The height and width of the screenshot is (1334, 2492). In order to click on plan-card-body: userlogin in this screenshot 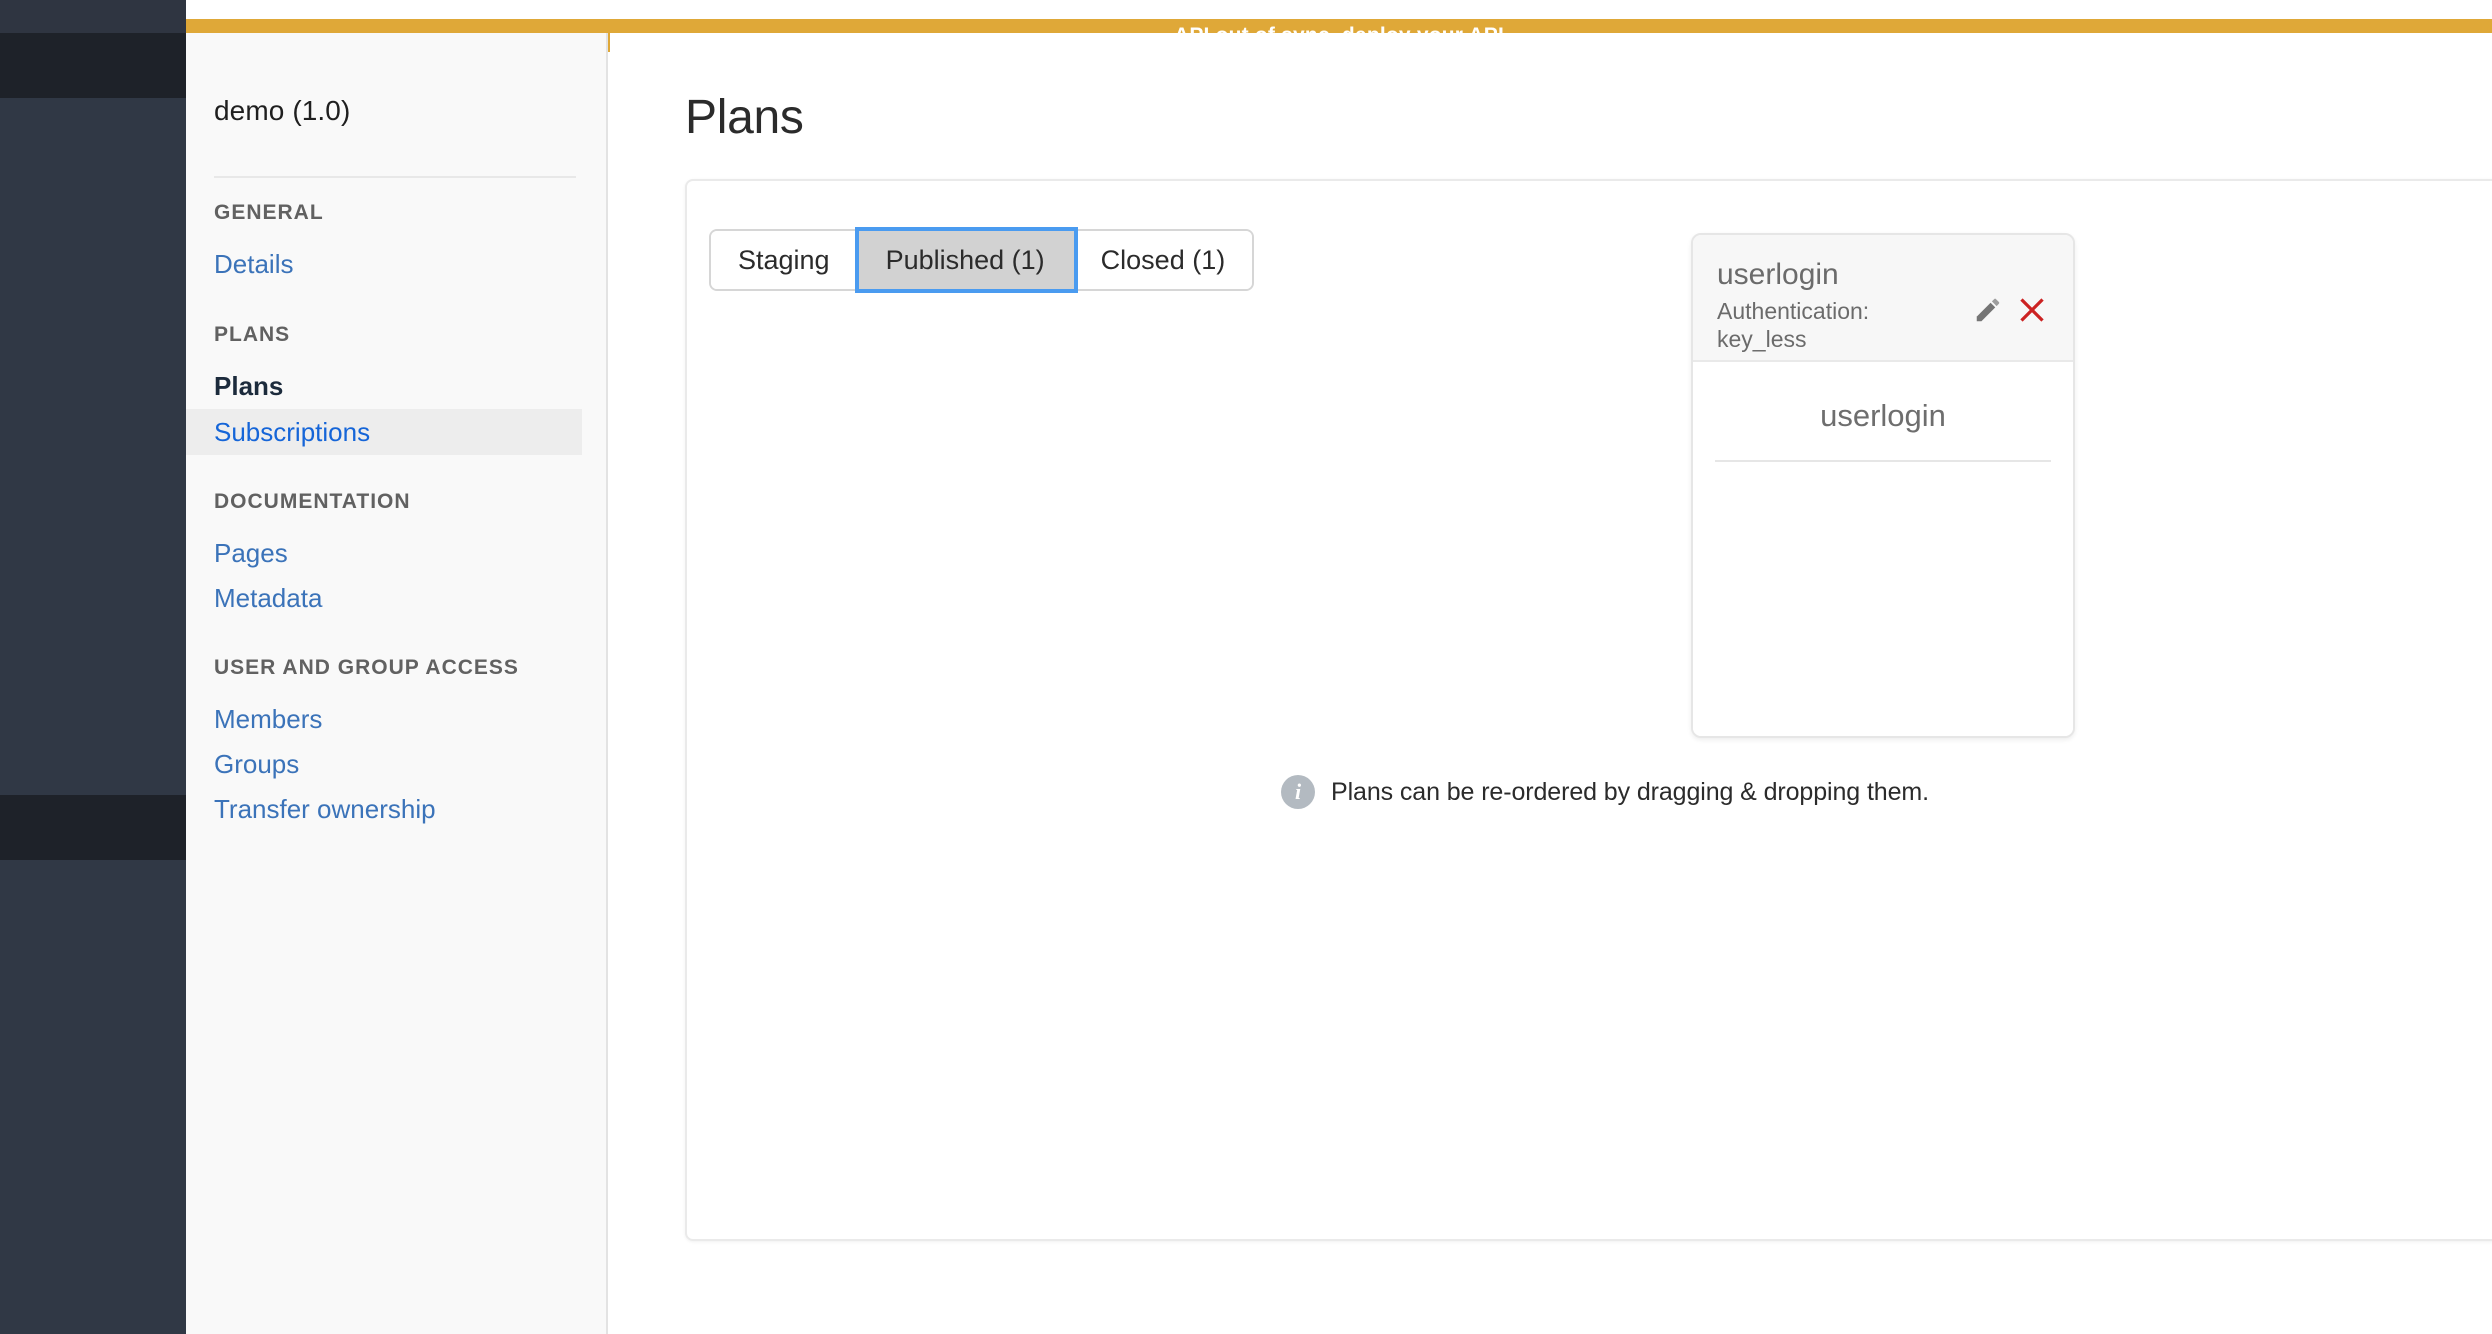, I will do `click(1883, 549)`.